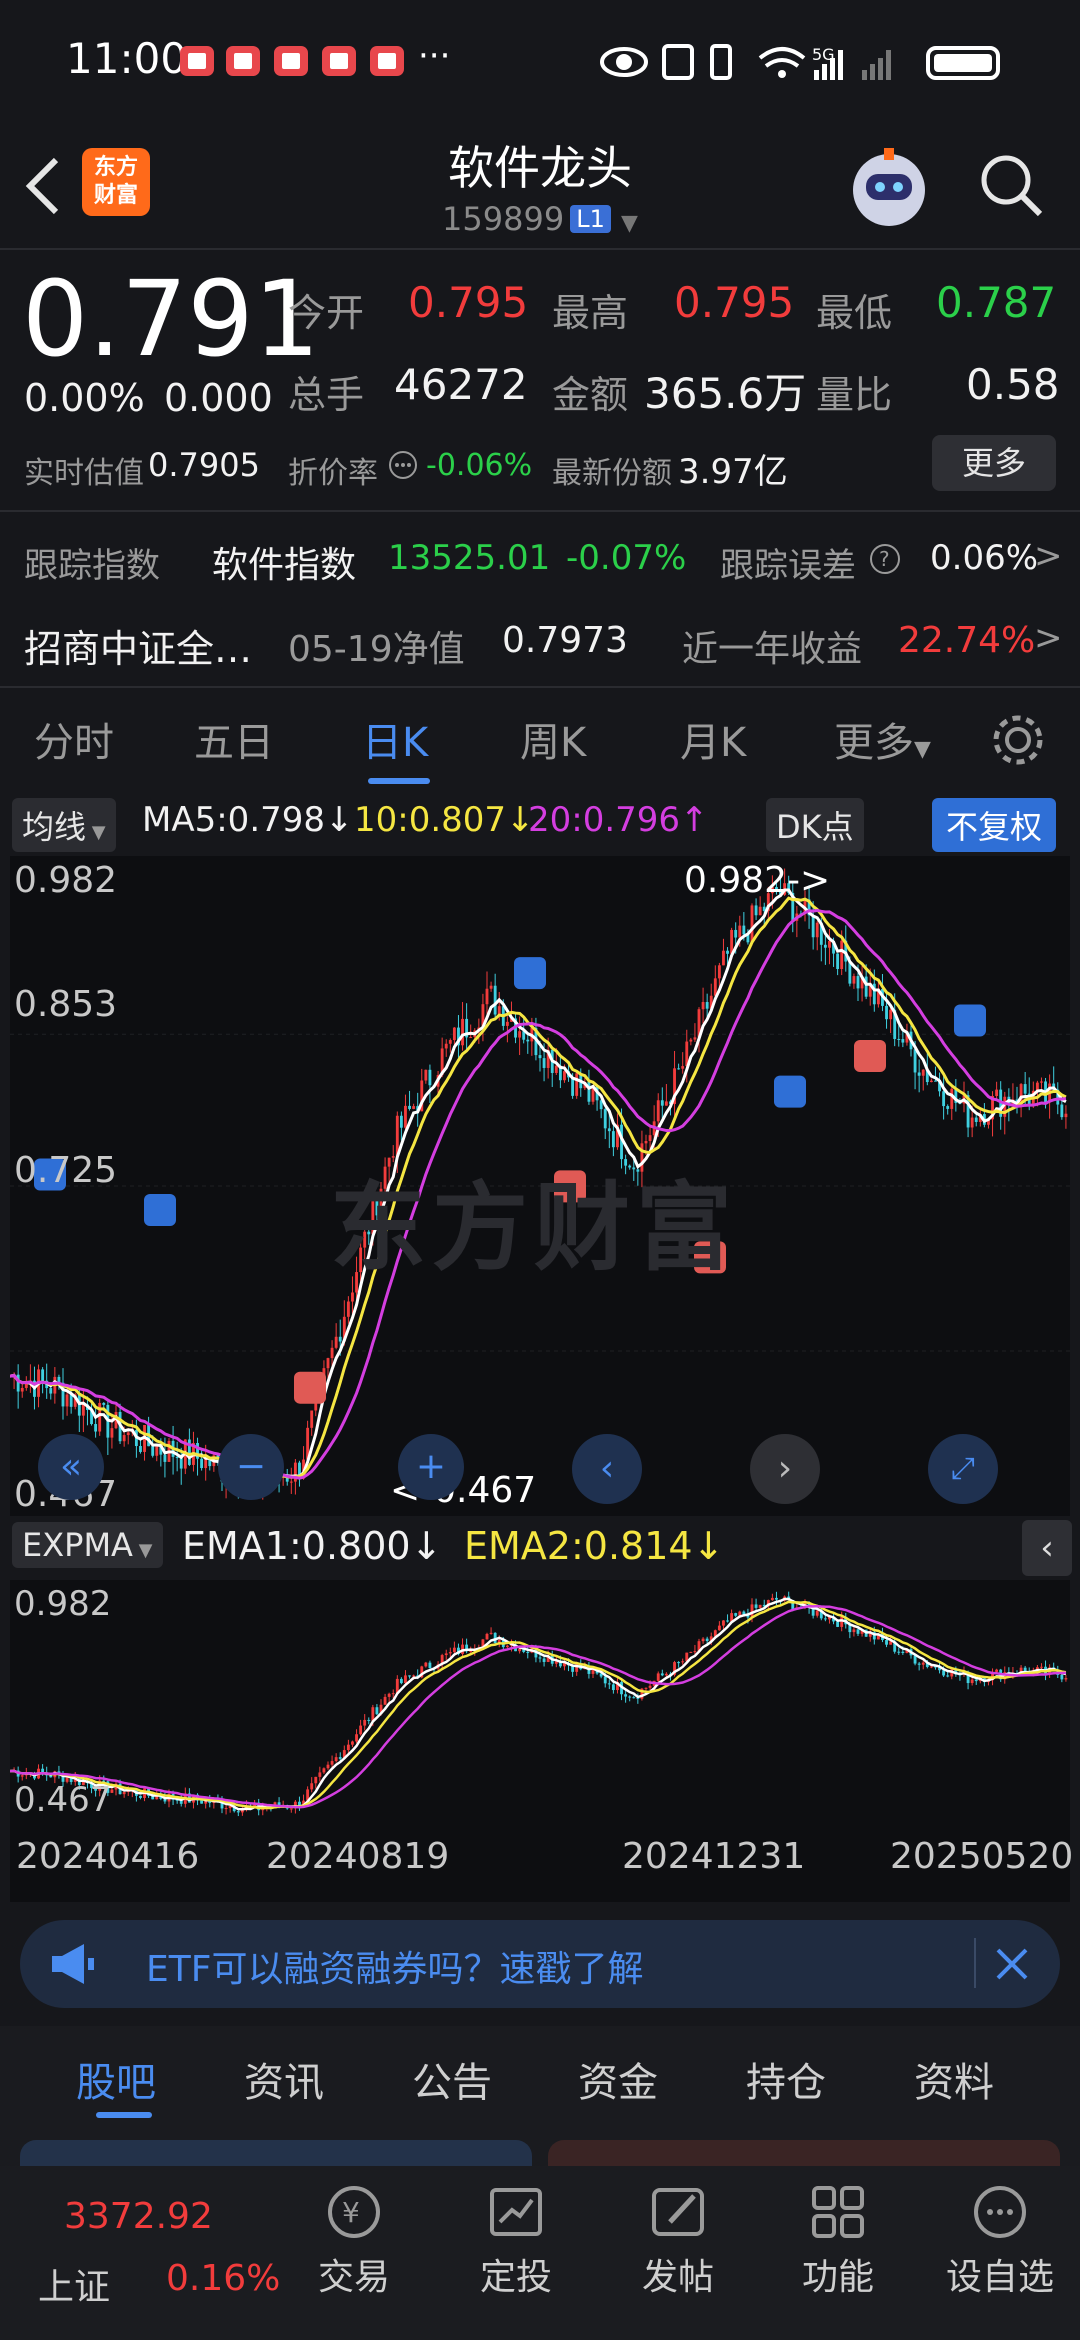 The image size is (1080, 2340). What do you see at coordinates (815, 825) in the screenshot?
I see `dk-point-button: DK点` at bounding box center [815, 825].